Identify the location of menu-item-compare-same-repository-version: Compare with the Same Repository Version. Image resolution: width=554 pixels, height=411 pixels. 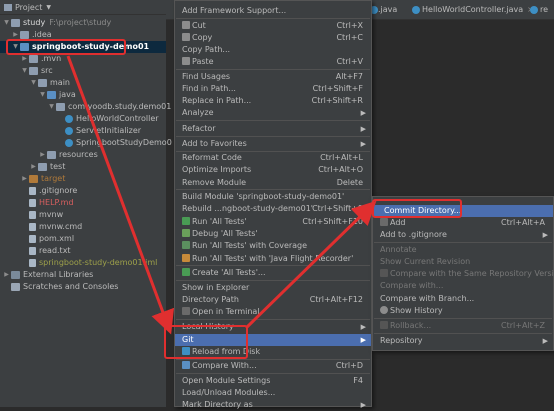
(463, 274).